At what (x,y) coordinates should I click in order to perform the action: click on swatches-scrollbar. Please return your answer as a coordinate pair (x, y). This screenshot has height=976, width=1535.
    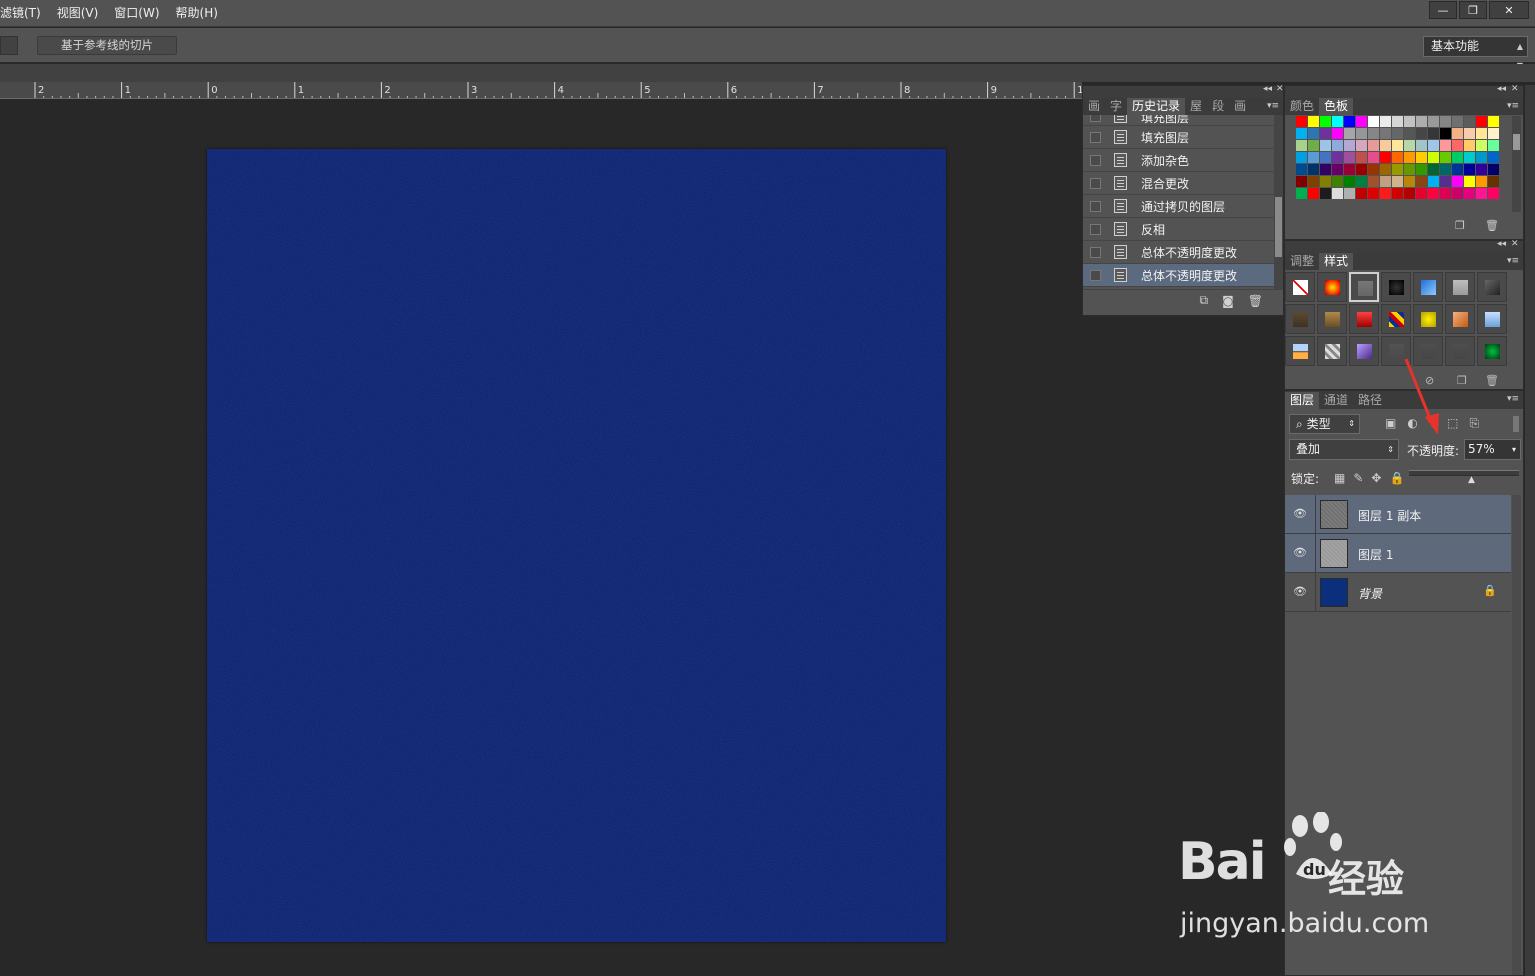
    Looking at the image, I should click on (1516, 164).